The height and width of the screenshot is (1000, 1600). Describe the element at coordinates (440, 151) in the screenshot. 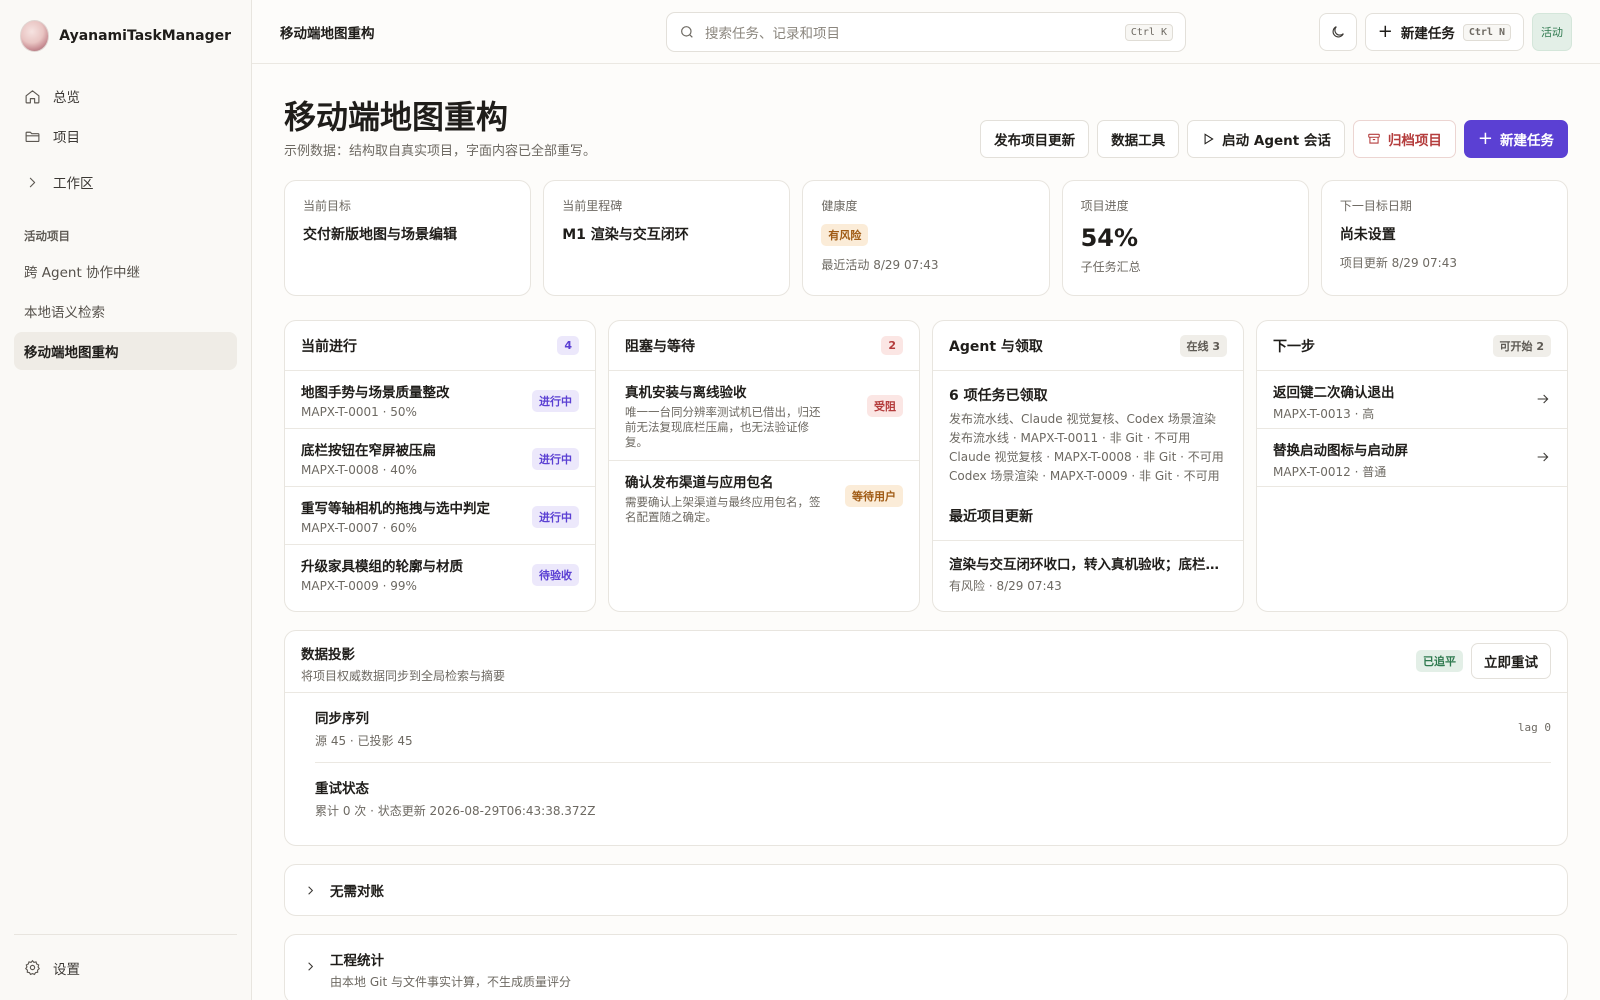

I see `page-subtitle: 示例数据：结构取自真实项目，字面内容已全部重写。` at that location.